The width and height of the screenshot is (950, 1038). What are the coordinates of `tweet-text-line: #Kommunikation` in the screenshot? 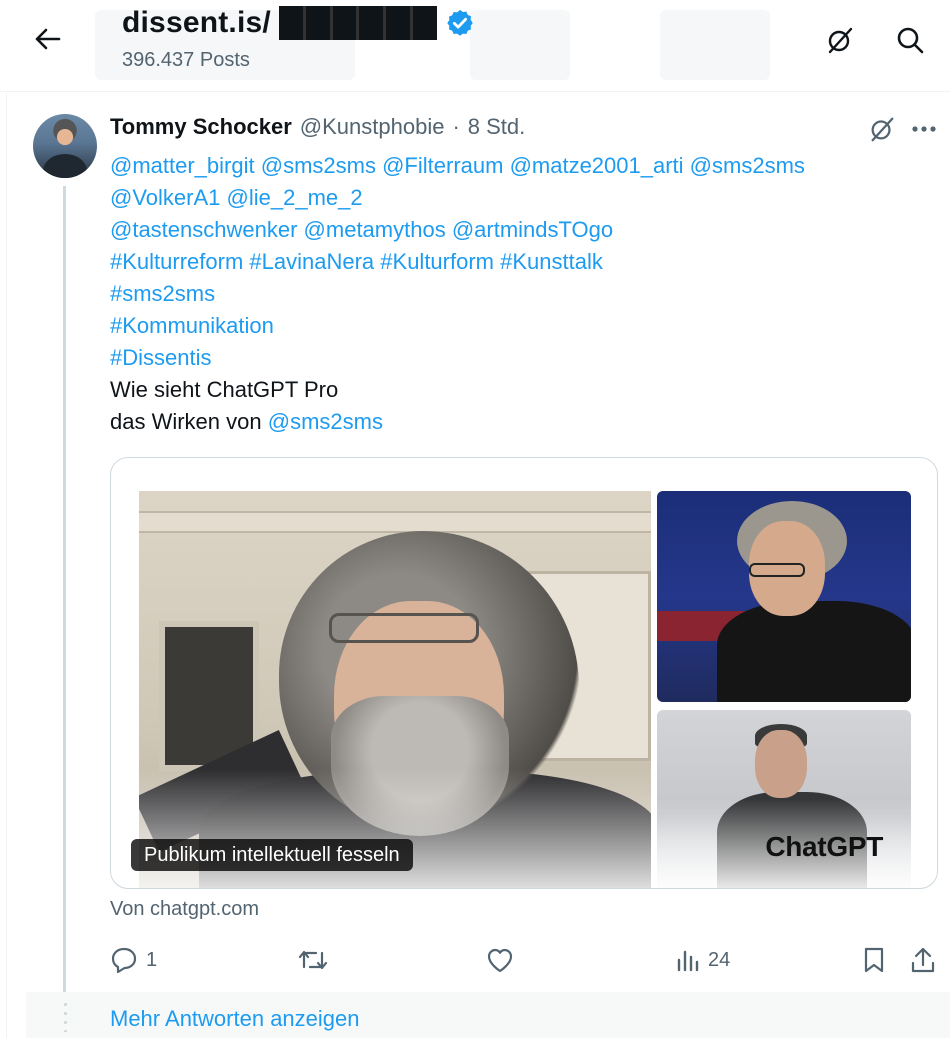 It's located at (510, 326).